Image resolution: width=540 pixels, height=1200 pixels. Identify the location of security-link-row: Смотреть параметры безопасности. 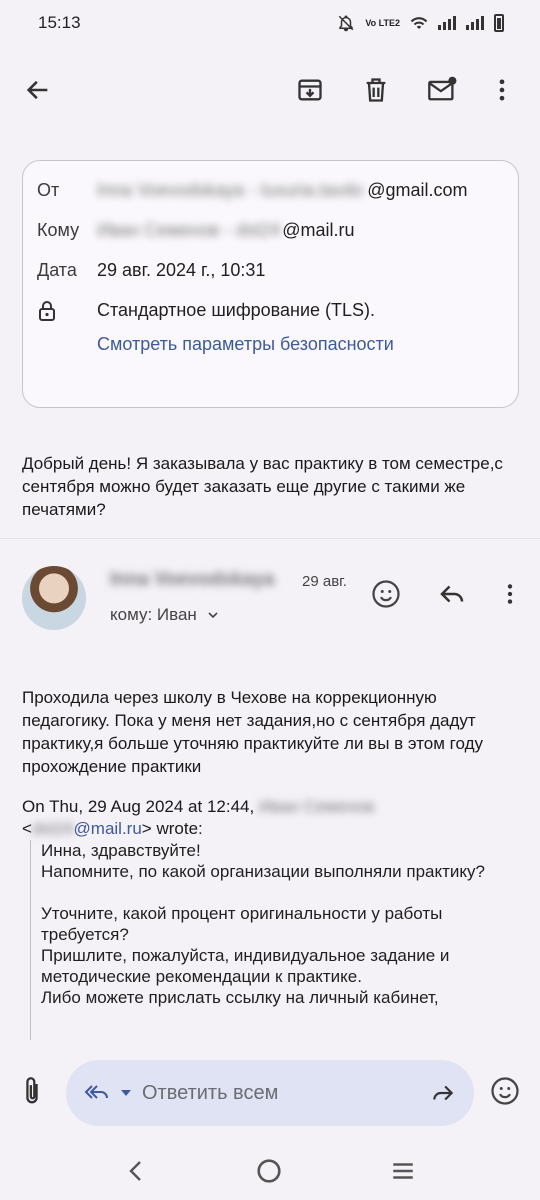
(245, 344).